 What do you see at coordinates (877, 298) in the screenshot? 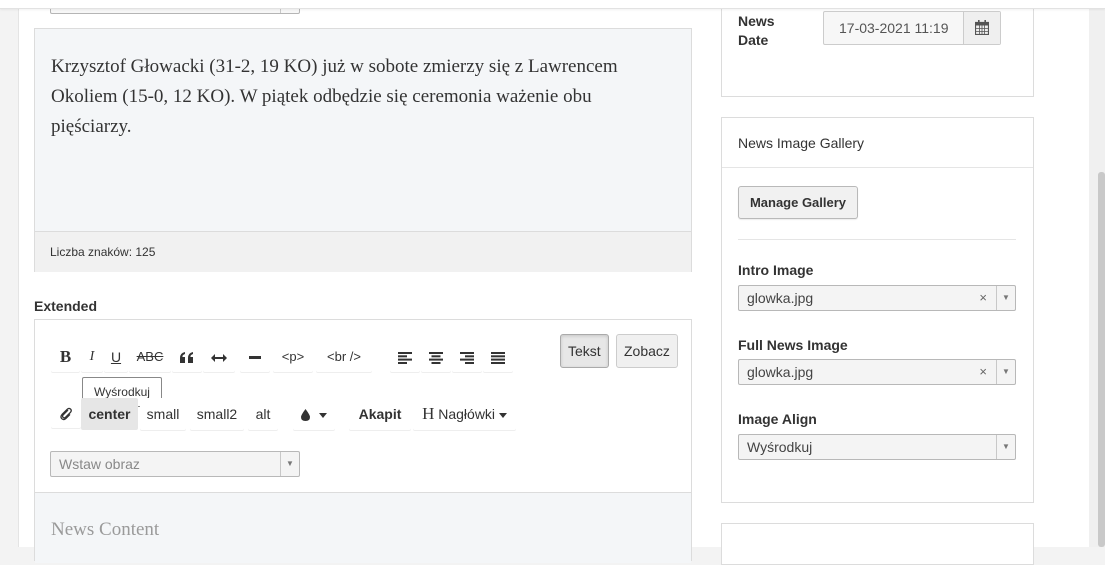
I see `intro-image-select: glowka.jpg × ▼` at bounding box center [877, 298].